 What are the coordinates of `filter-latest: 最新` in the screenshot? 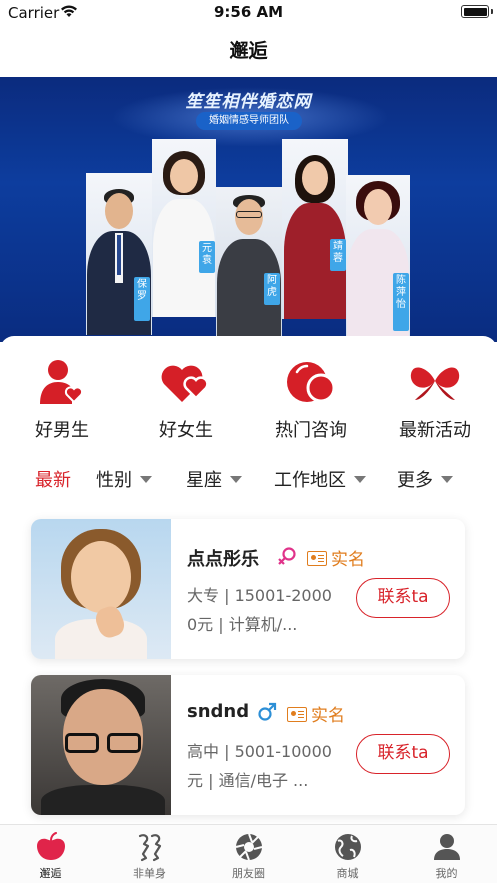 It's located at (53, 481).